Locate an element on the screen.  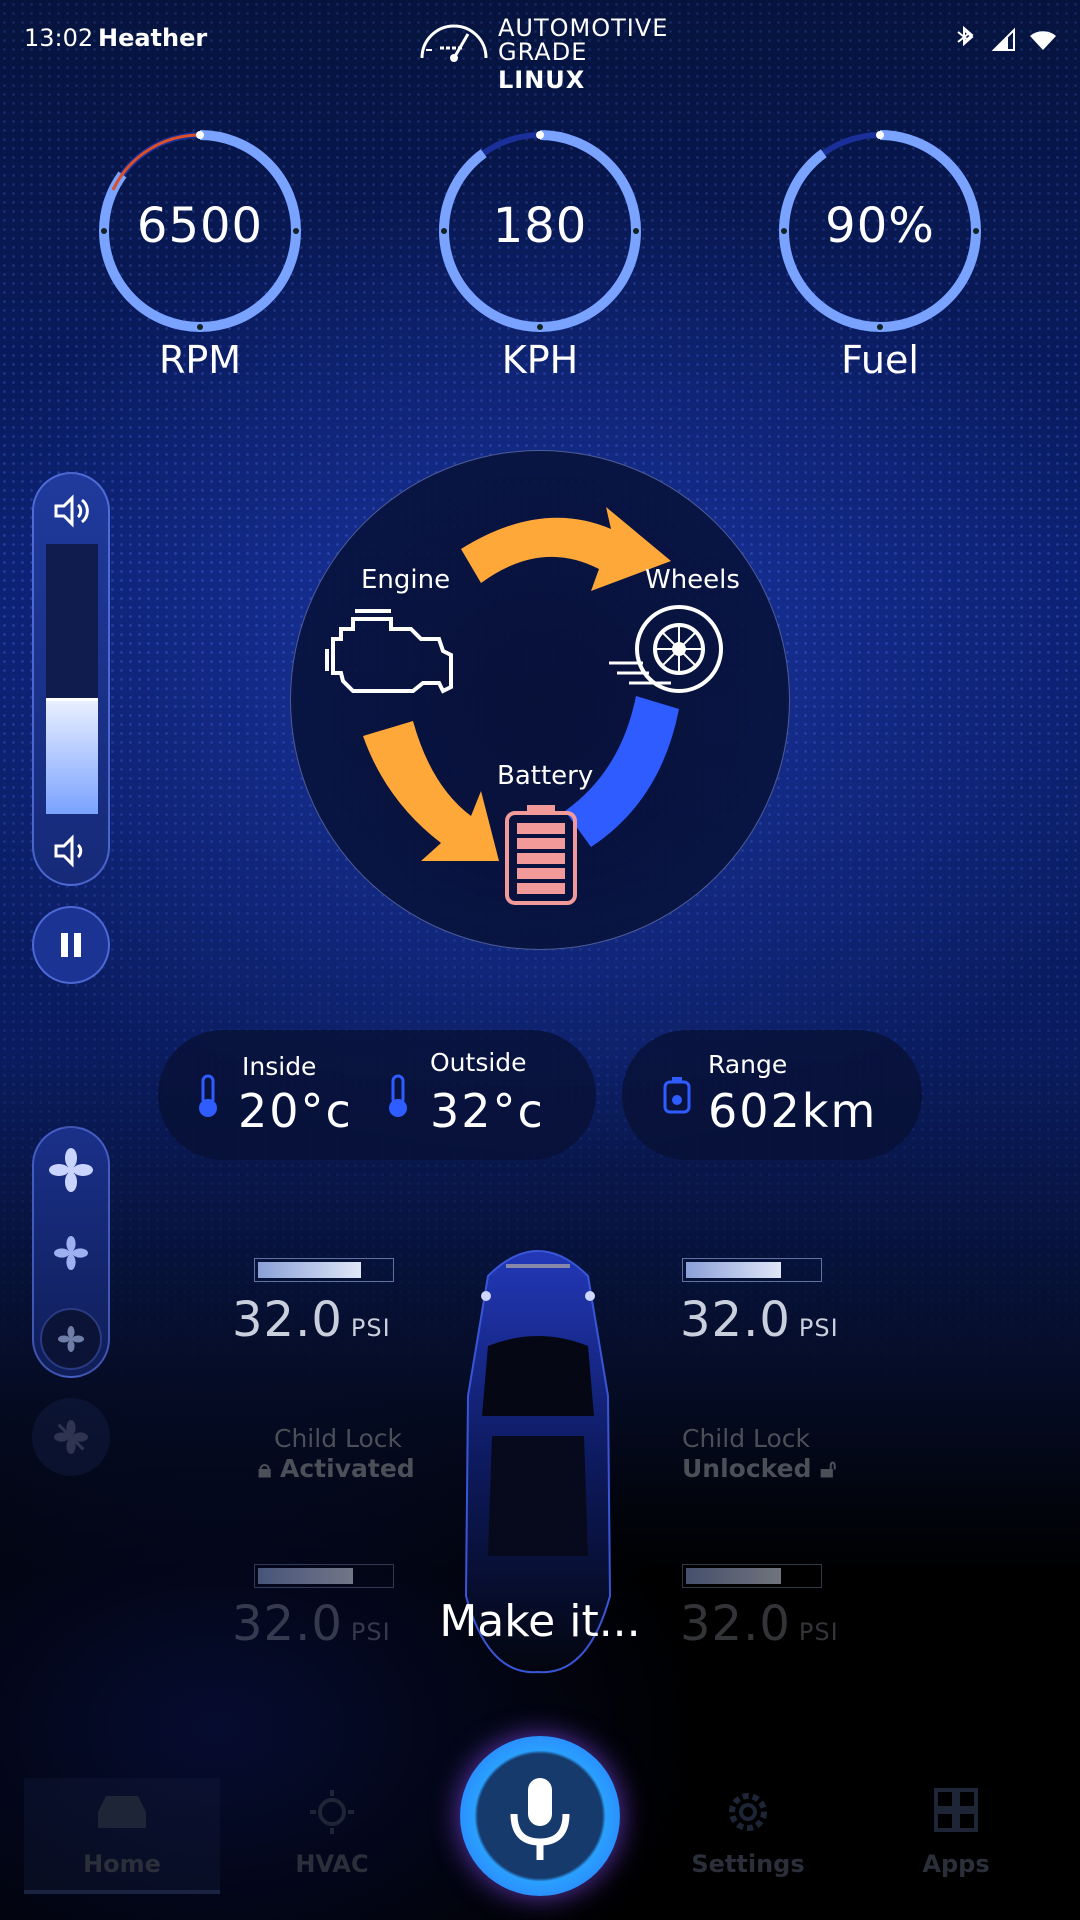
tire-front-right-unit: PSI is located at coordinates (818, 1328).